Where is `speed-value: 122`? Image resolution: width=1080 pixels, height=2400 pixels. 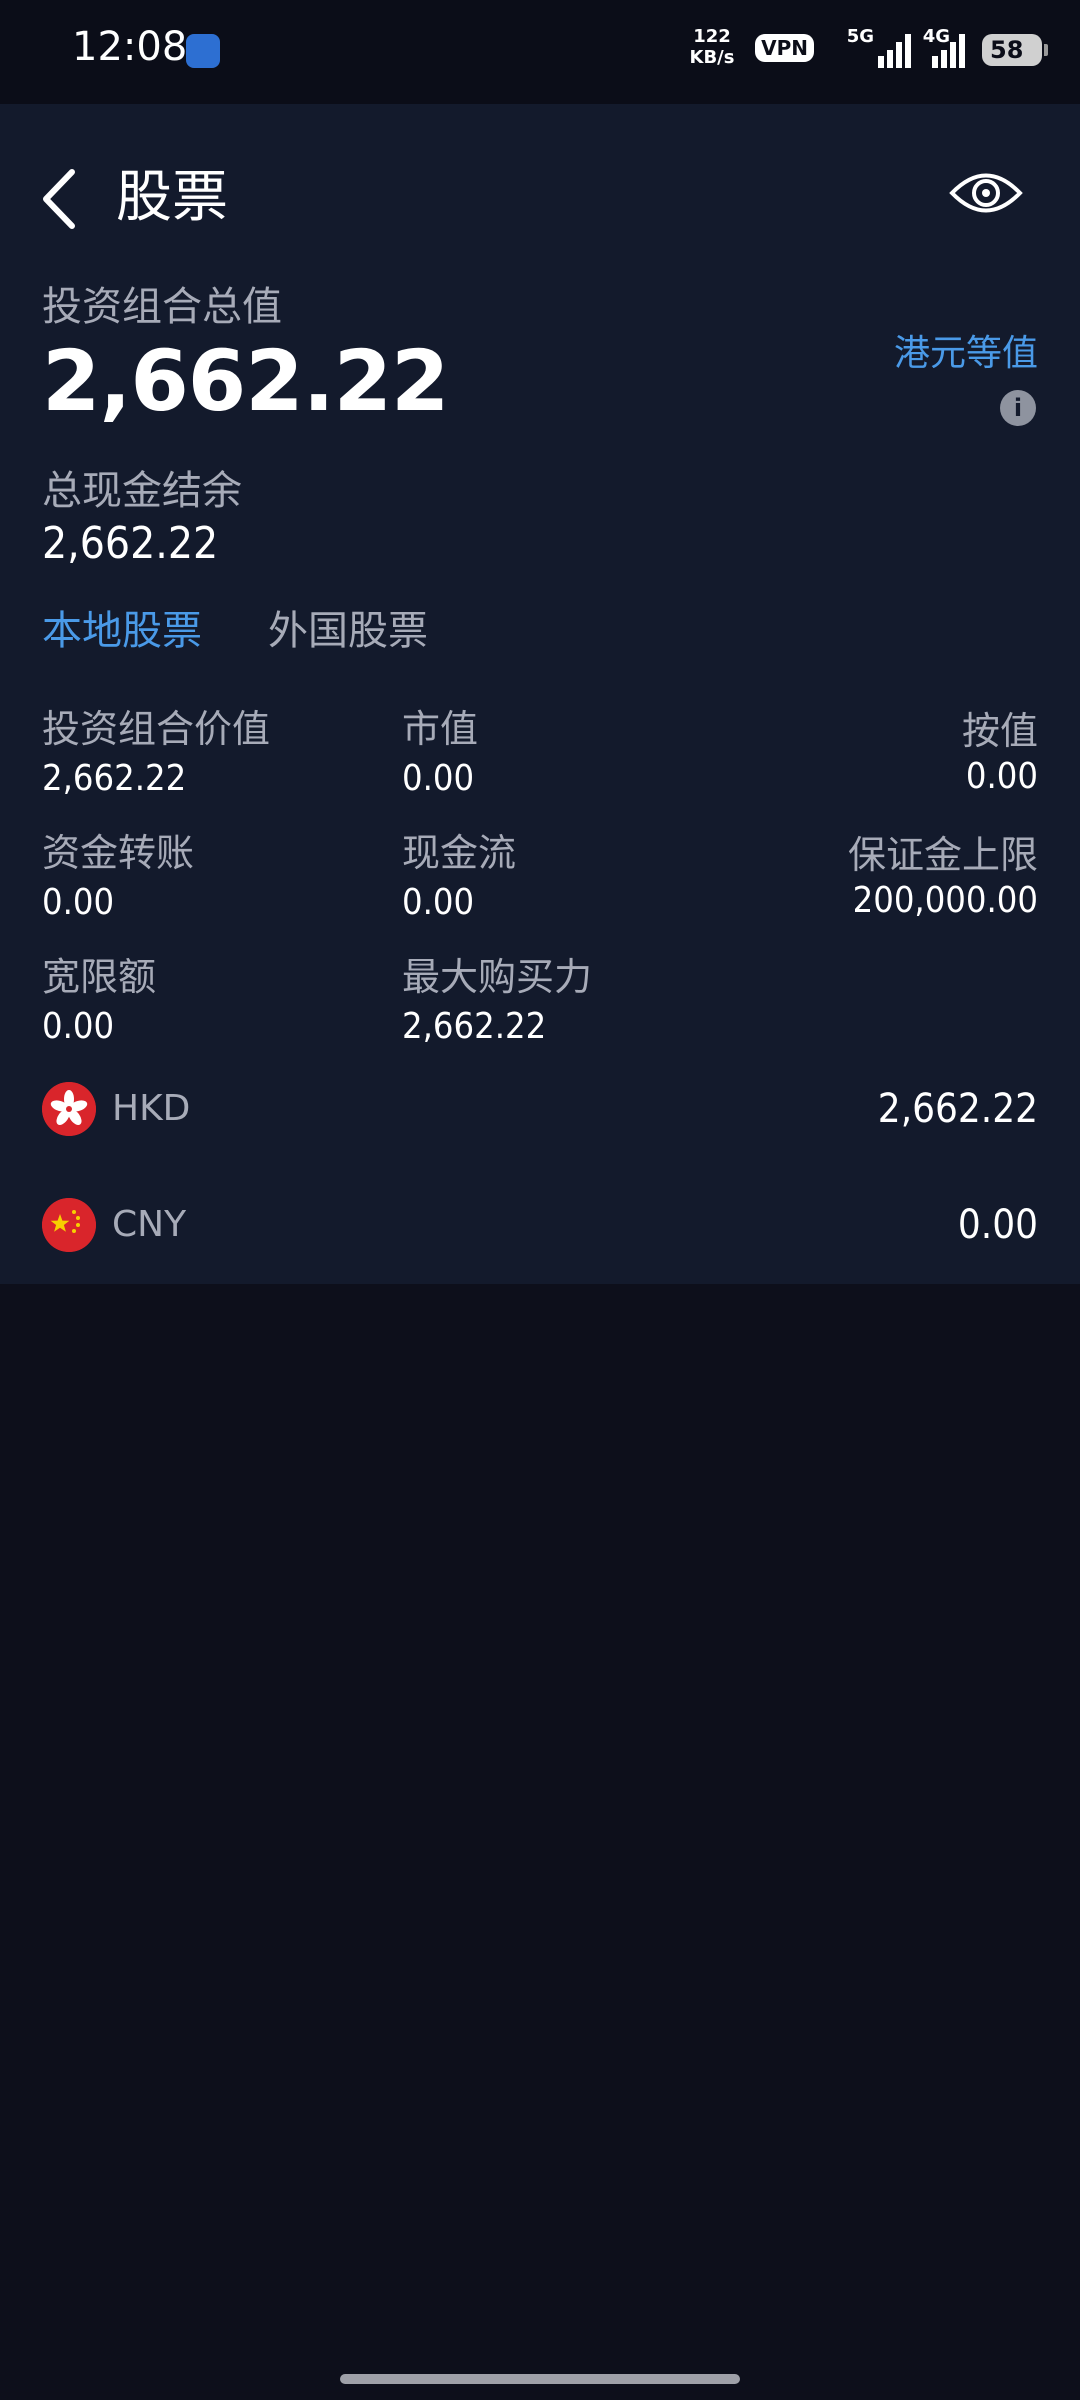 speed-value: 122 is located at coordinates (712, 36).